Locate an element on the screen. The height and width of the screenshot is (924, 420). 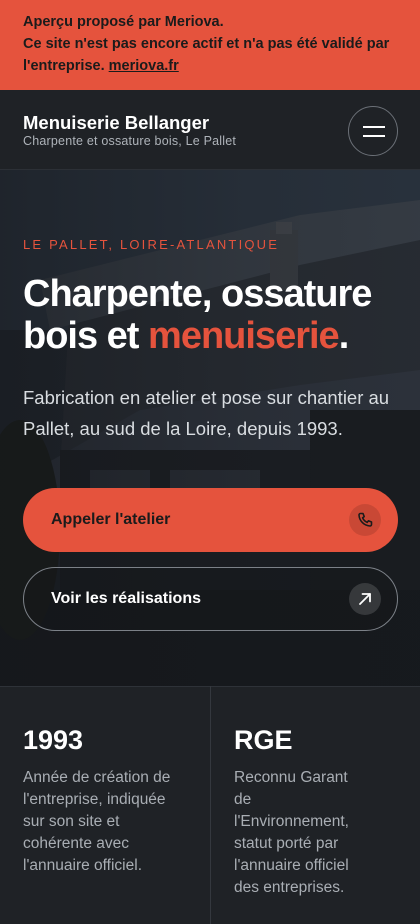
hero-title: Charpente, ossature bois et menuiserie. is located at coordinates (213, 315).